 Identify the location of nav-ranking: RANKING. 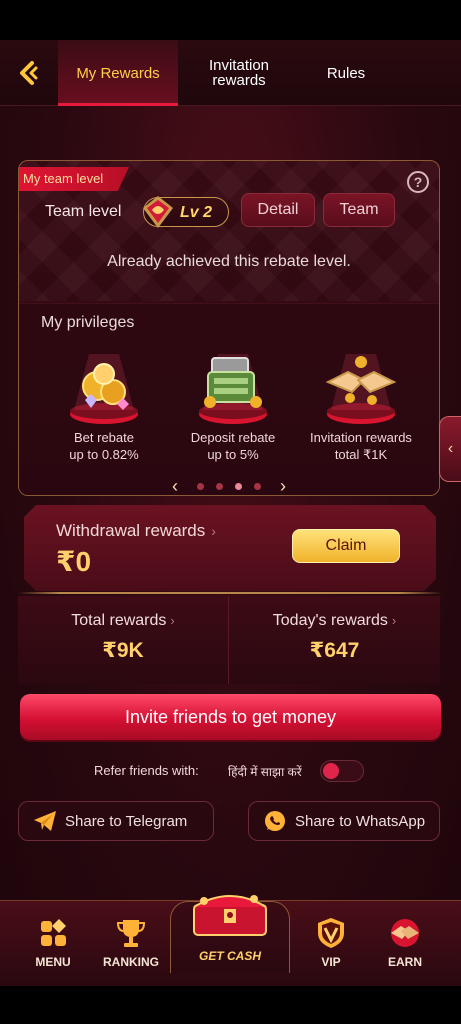
(131, 942).